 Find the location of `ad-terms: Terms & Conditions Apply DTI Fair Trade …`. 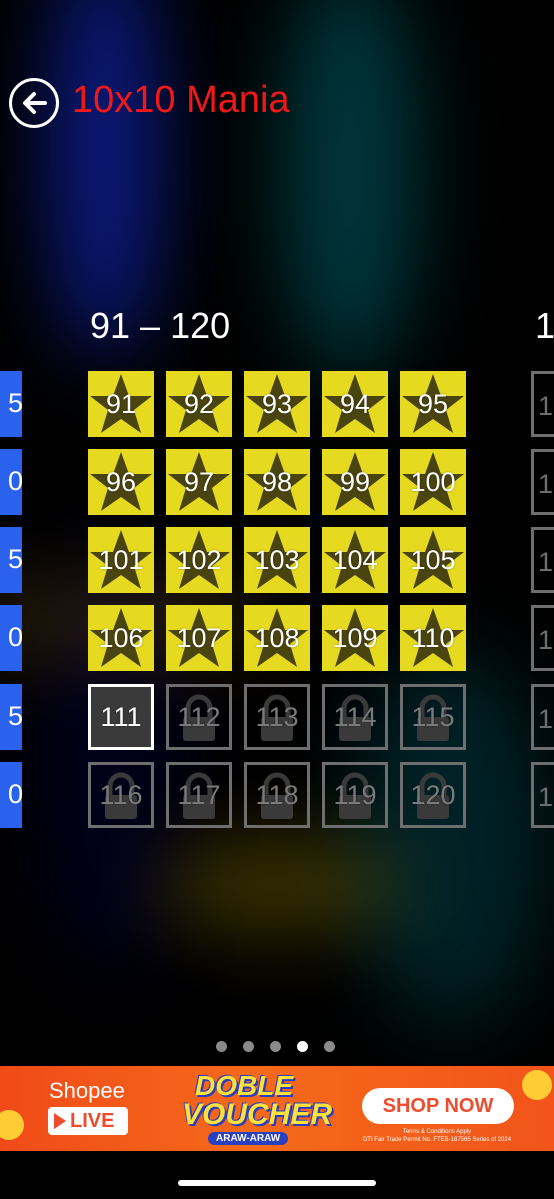

ad-terms: Terms & Conditions Apply DTI Fair Trade … is located at coordinates (437, 1136).